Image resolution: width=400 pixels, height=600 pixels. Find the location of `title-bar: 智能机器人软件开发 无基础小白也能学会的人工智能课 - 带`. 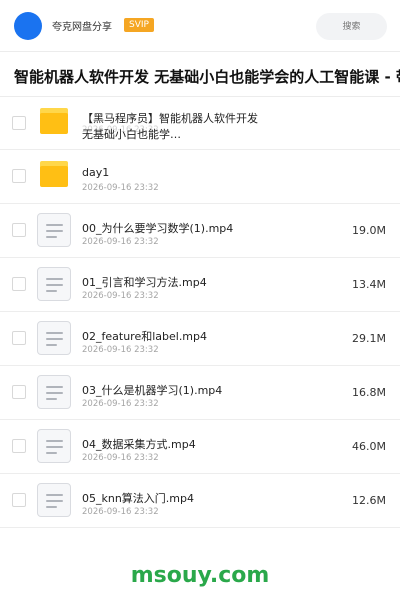

title-bar: 智能机器人软件开发 无基础小白也能学会的人工智能课 - 带 is located at coordinates (200, 75).